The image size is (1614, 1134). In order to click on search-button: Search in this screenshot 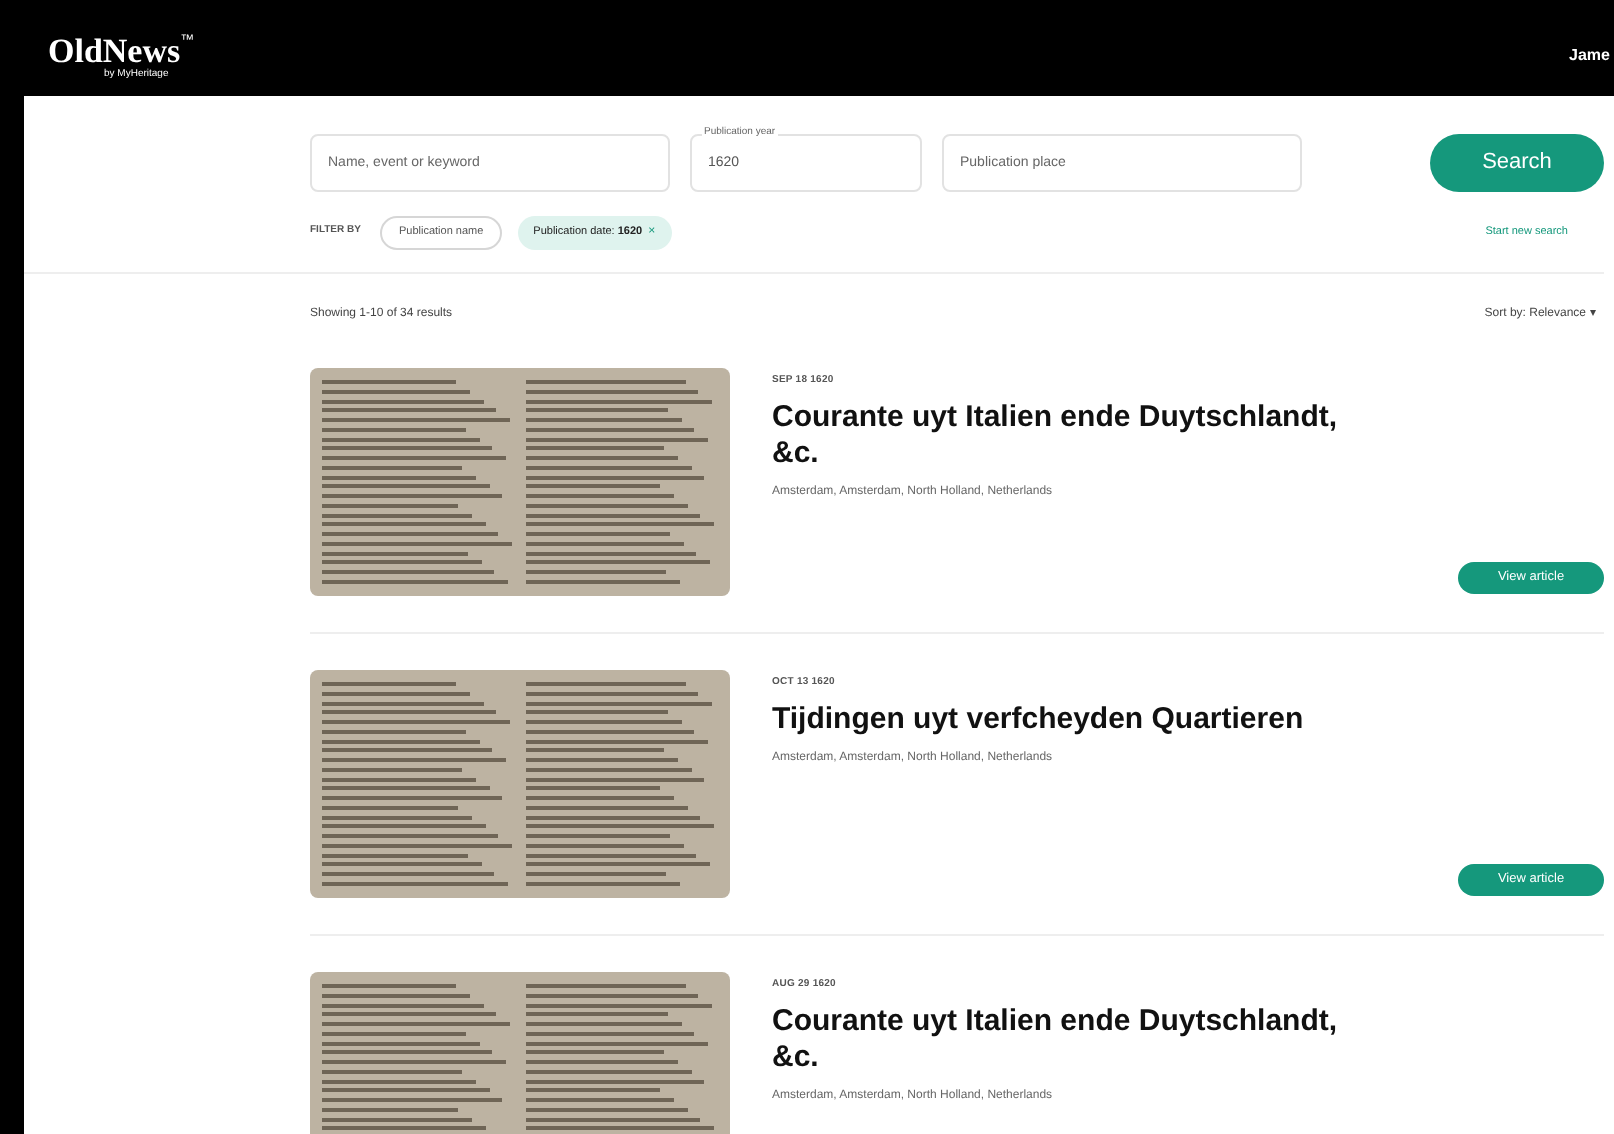, I will do `click(1517, 163)`.